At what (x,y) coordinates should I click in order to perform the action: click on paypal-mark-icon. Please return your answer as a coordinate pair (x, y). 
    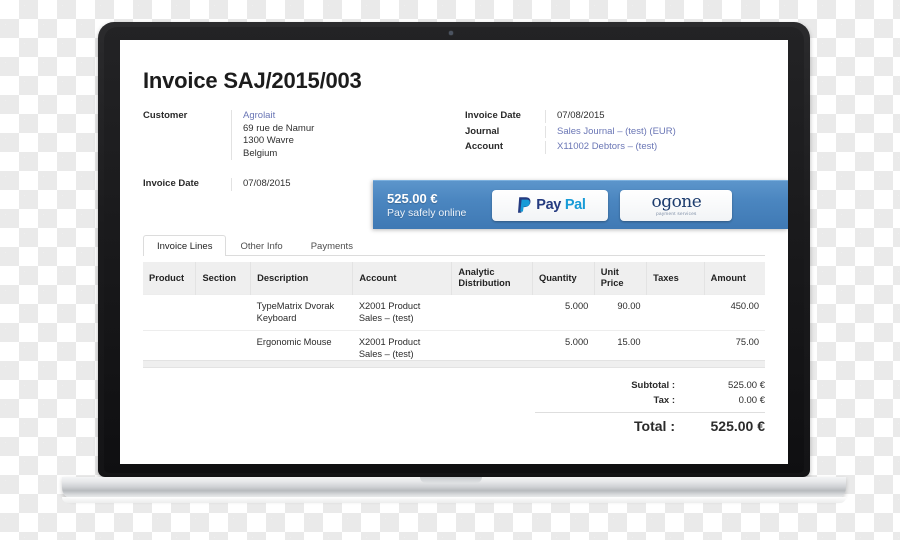
    Looking at the image, I should click on (524, 204).